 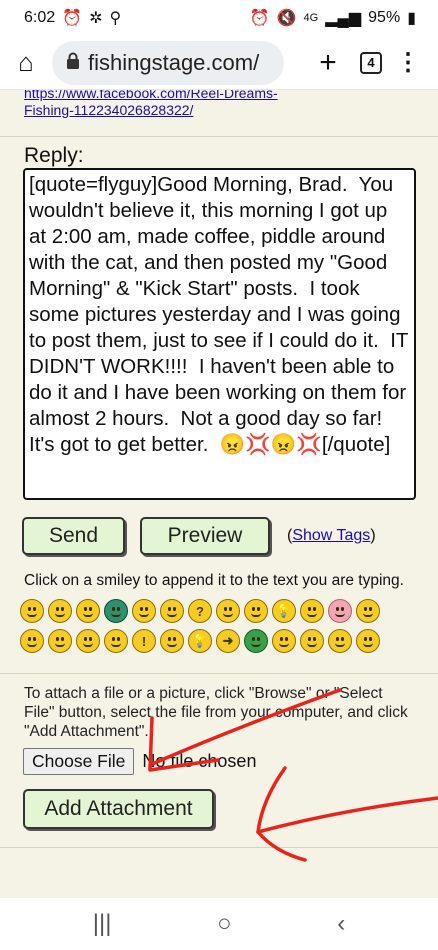 I want to click on back-icon: ‹, so click(x=341, y=924).